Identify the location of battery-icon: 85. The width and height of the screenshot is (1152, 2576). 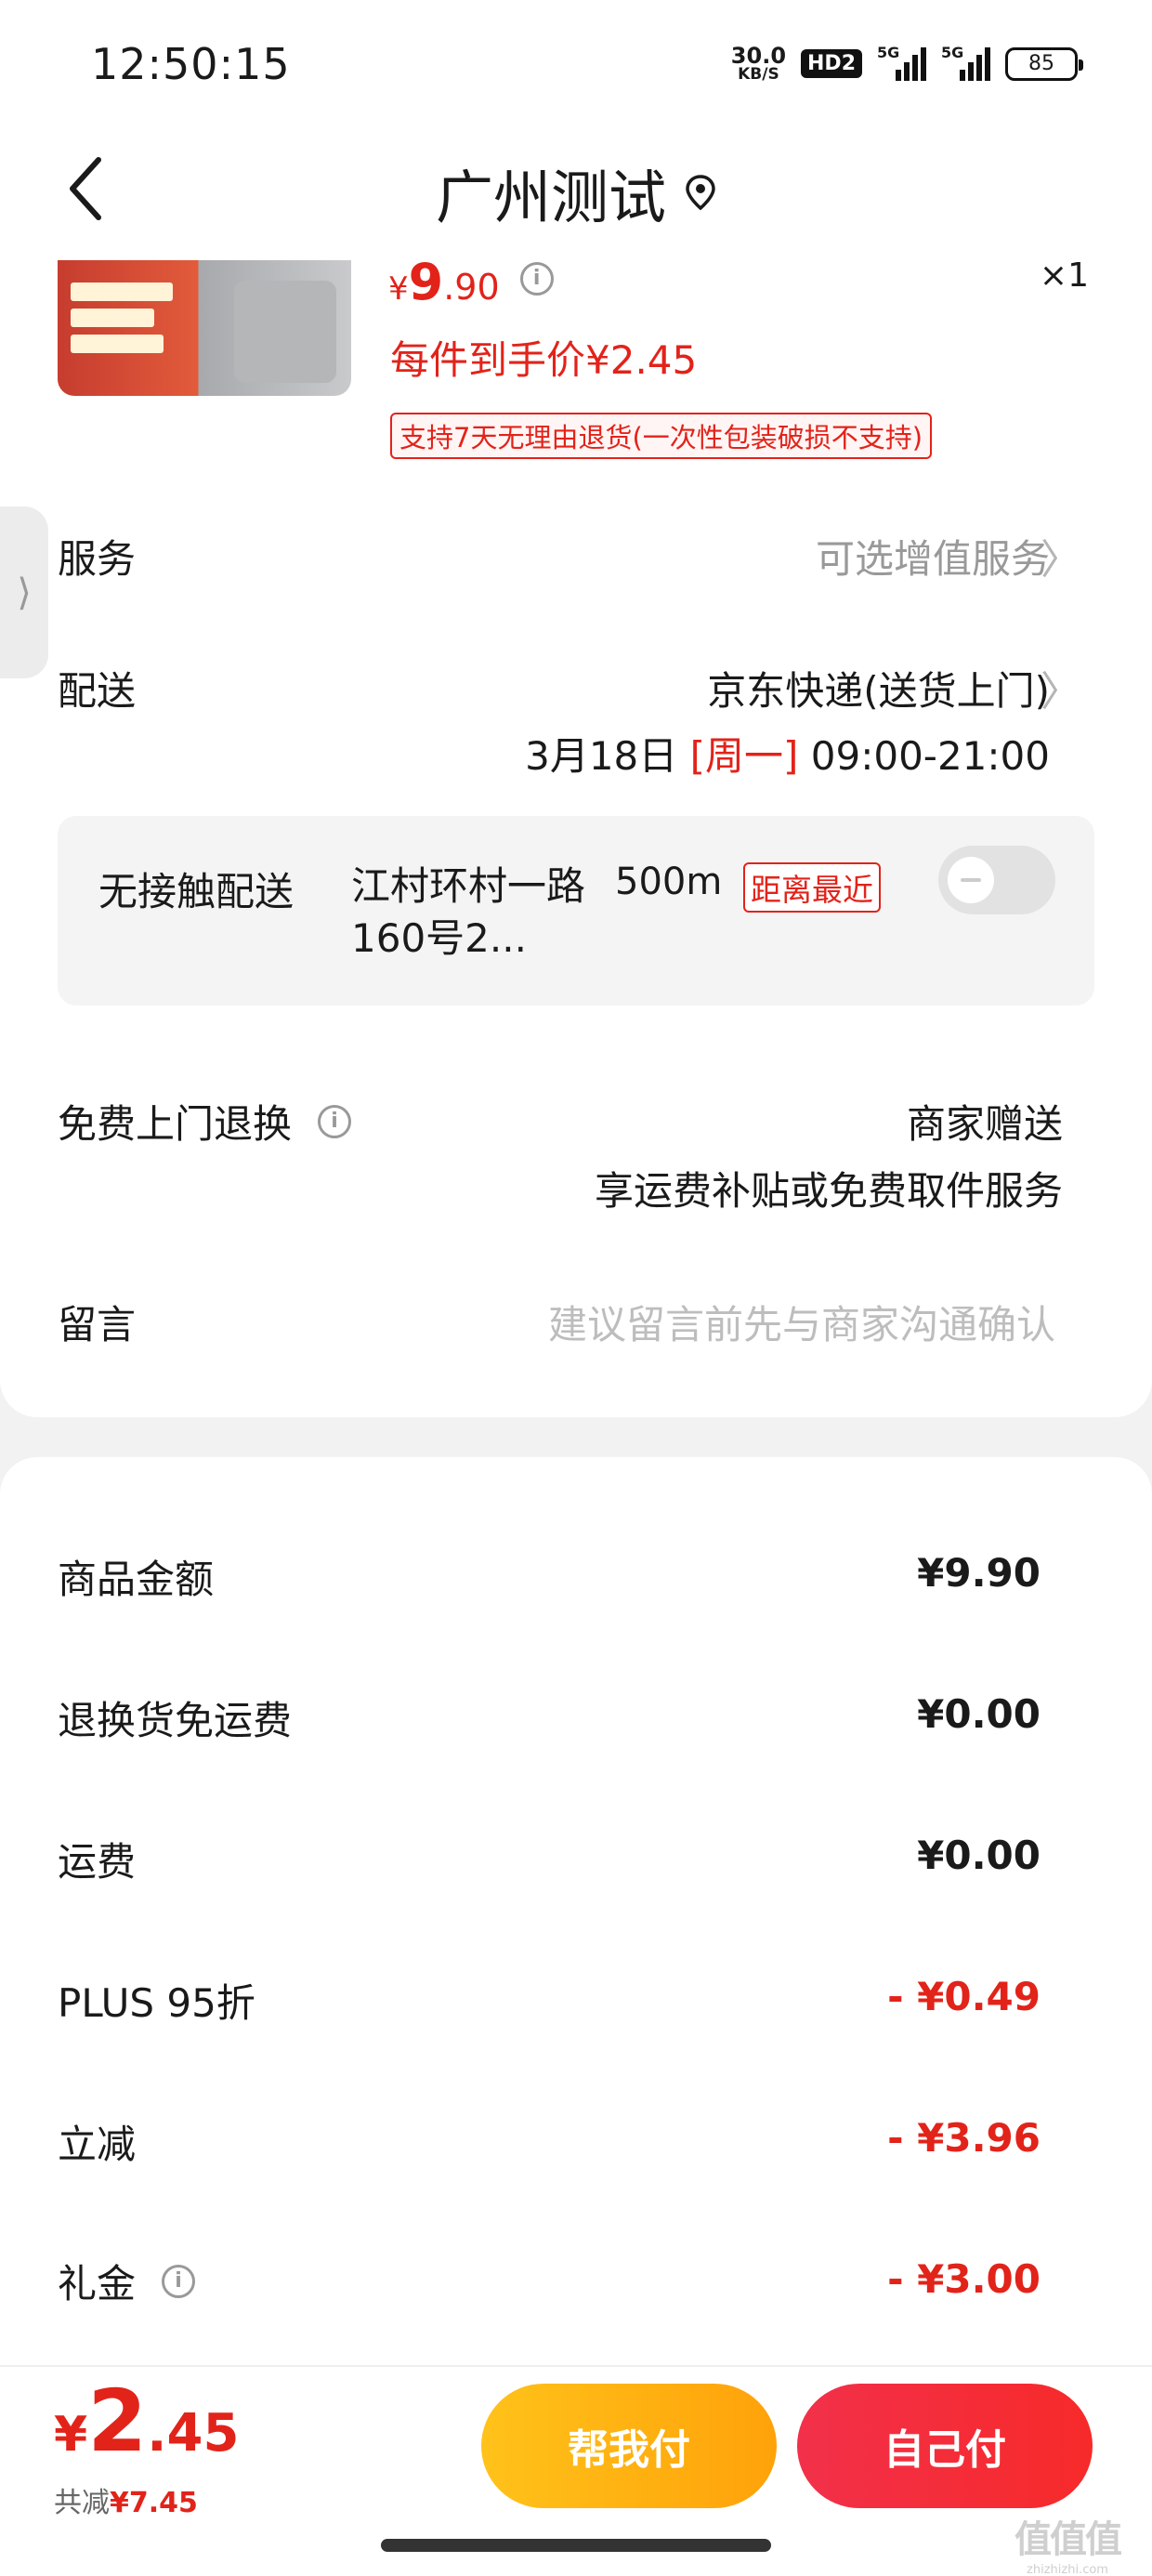
(1044, 63).